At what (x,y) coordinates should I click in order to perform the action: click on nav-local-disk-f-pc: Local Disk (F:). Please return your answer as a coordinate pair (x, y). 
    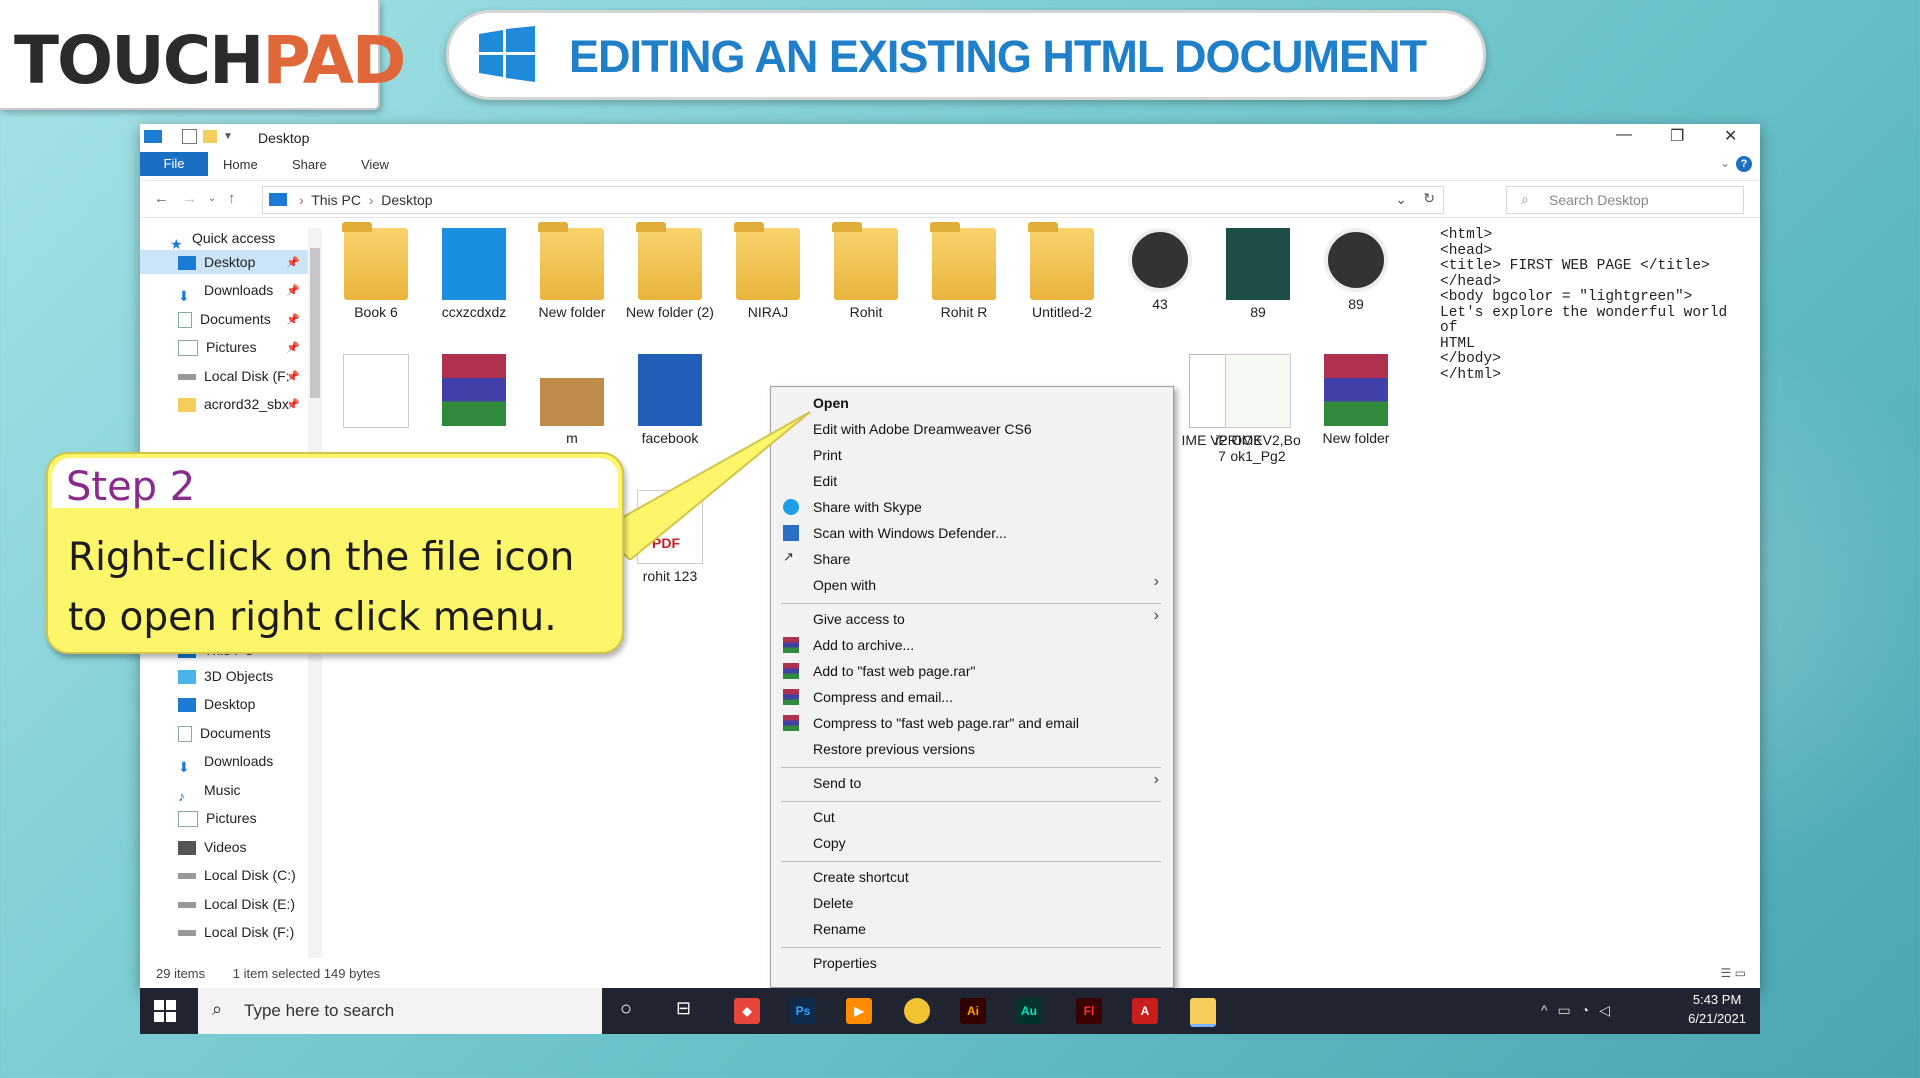
    Looking at the image, I should click on (236, 932).